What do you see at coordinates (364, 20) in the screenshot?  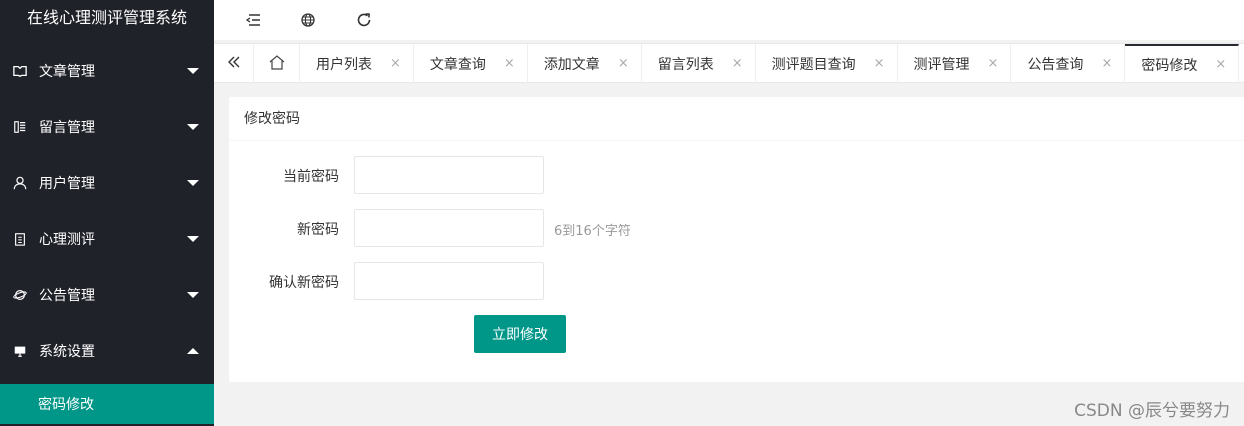 I see `refresh-icon` at bounding box center [364, 20].